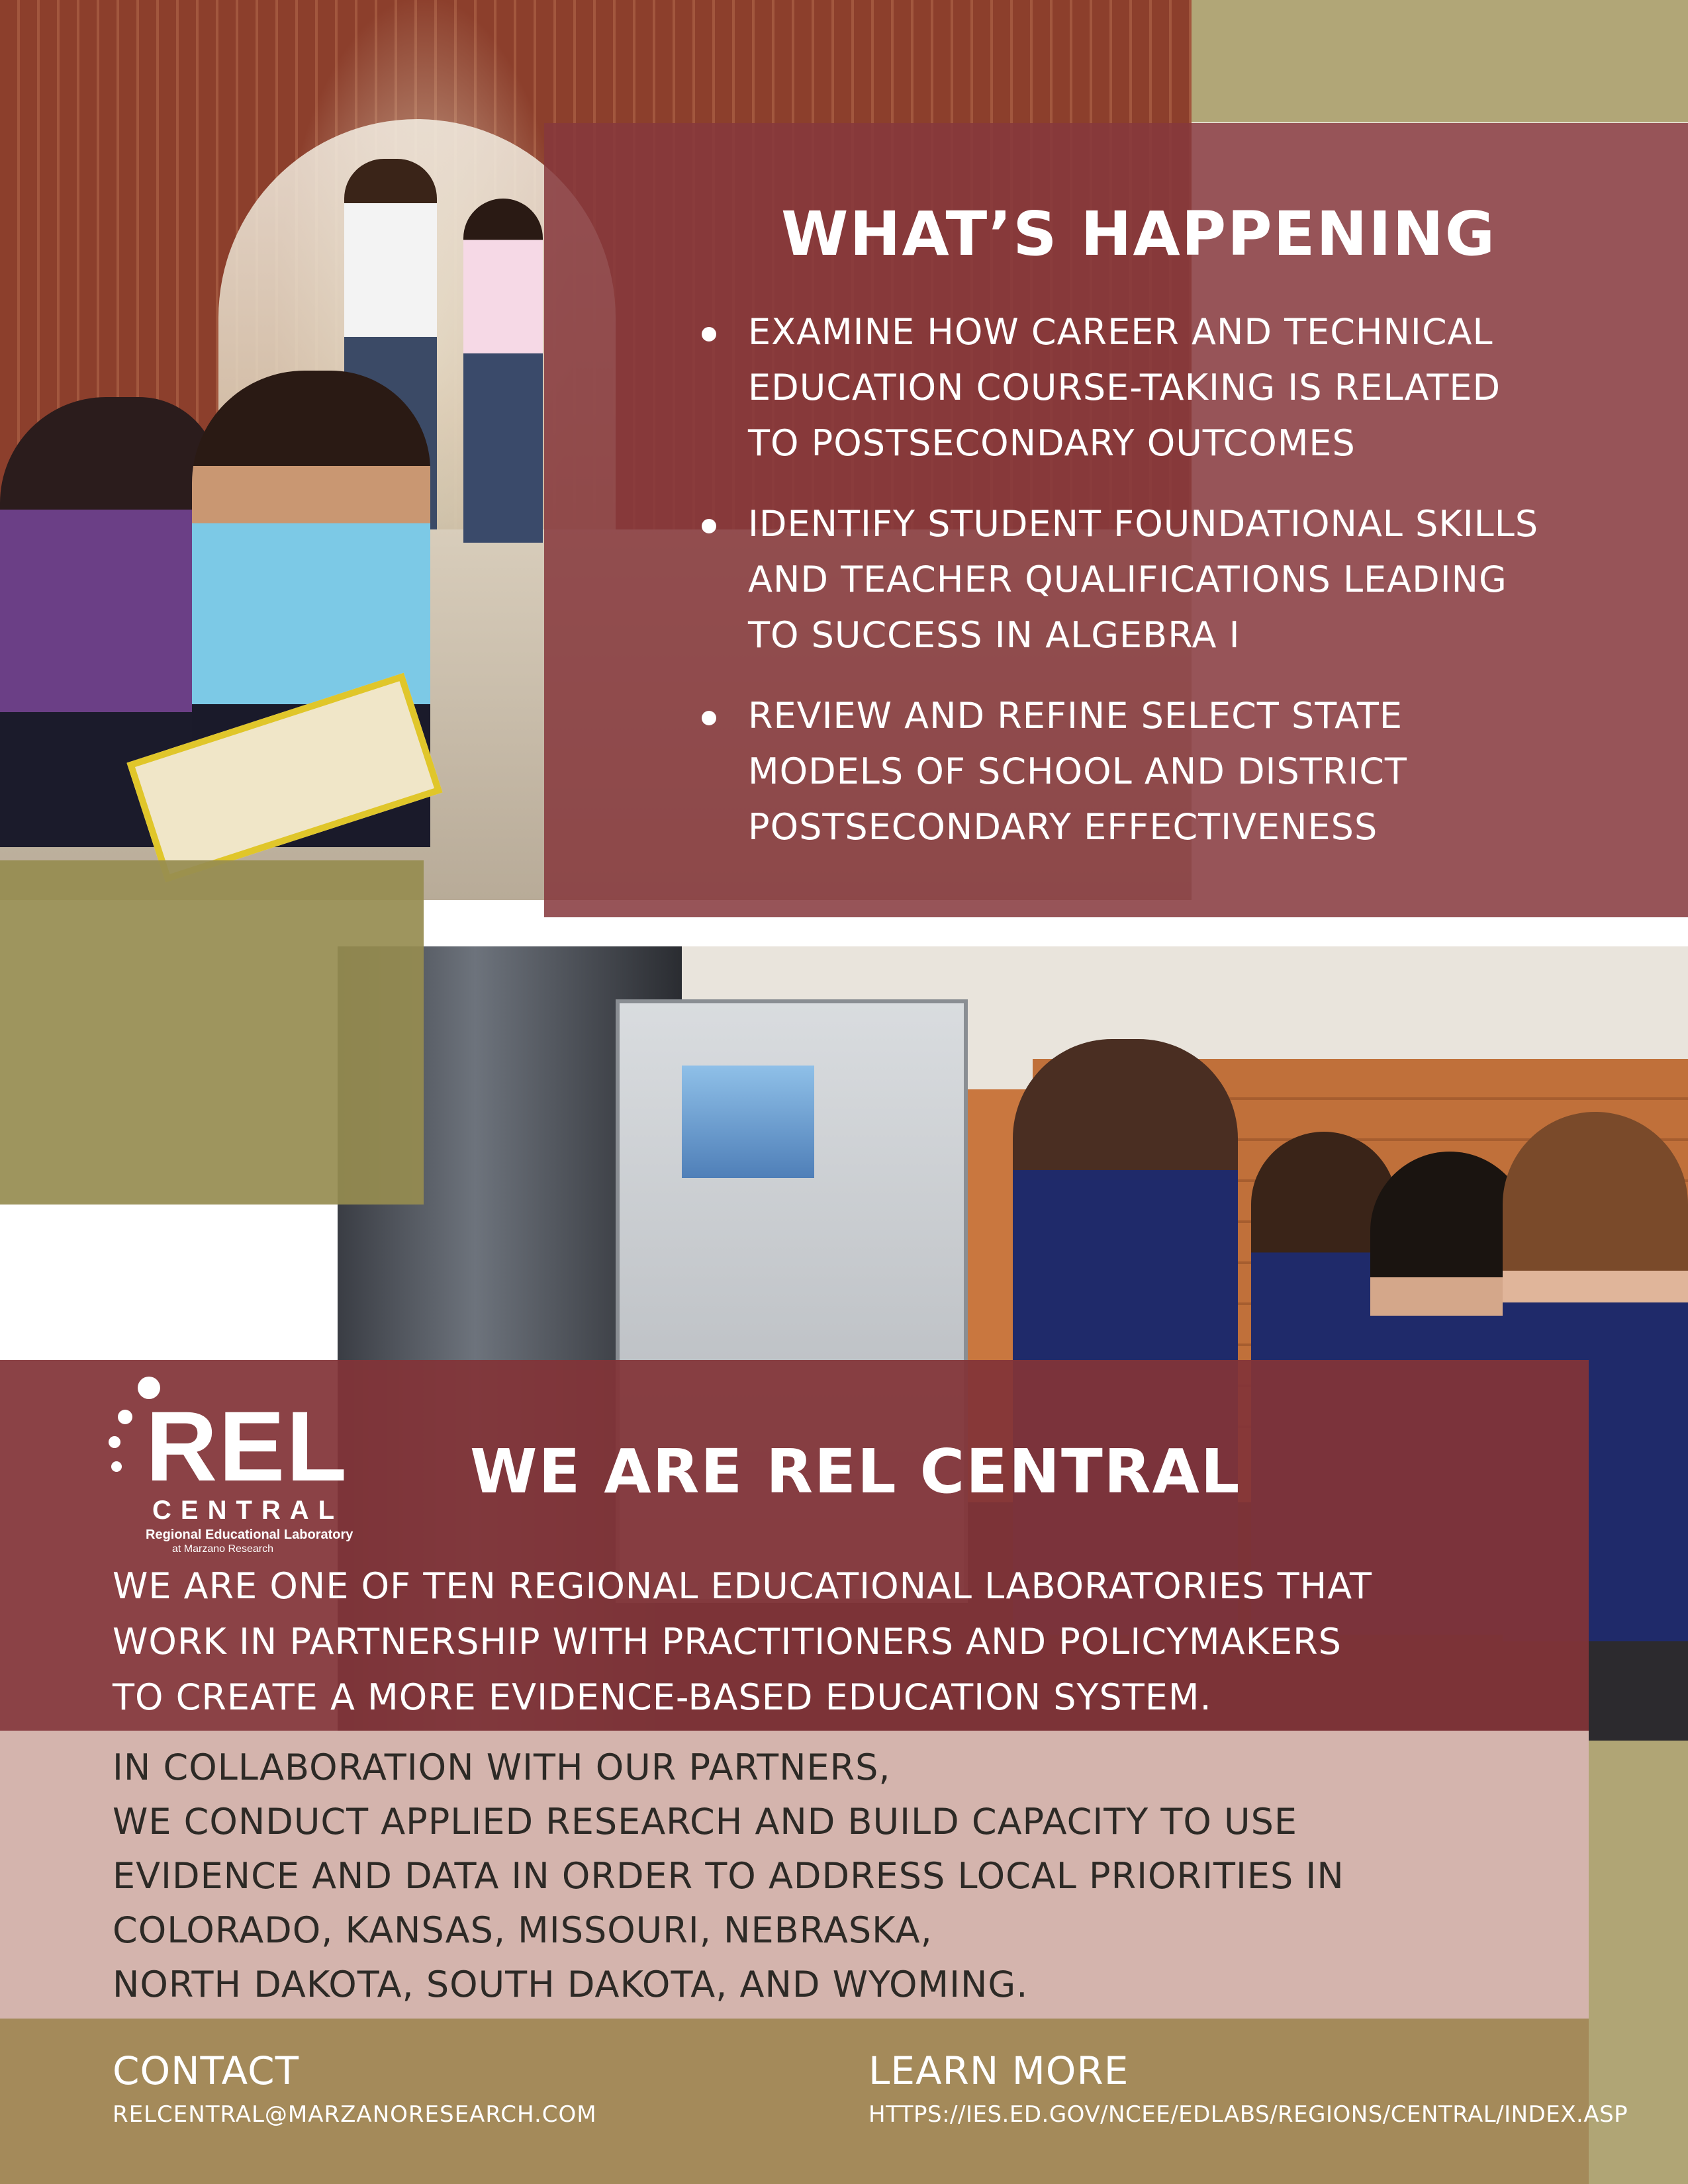 The height and width of the screenshot is (2184, 1688). Describe the element at coordinates (571, 1985) in the screenshot. I see `text-line: NORTH DAKOTA, SOUTH DAKOTA, AND WYOMING.` at that location.